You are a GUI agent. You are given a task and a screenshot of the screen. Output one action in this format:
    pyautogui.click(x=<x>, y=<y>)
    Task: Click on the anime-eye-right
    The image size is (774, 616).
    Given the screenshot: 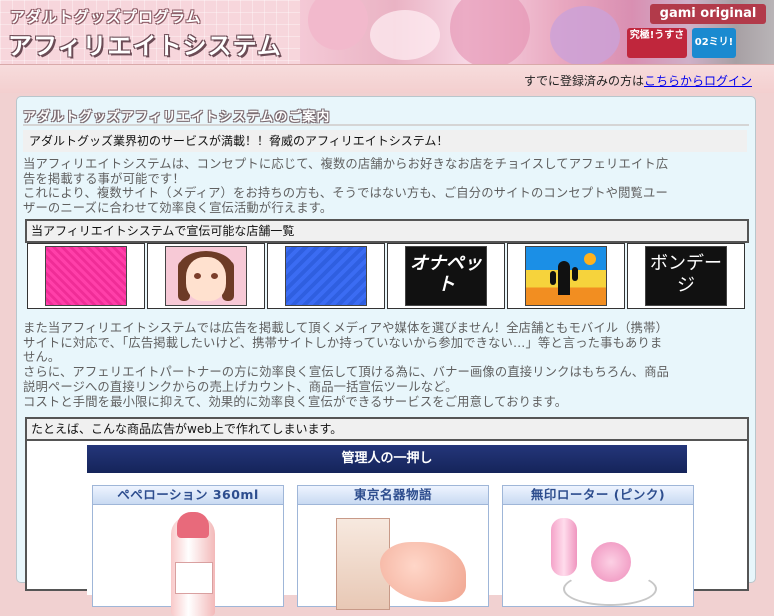 What is the action you would take?
    pyautogui.click(x=214, y=276)
    